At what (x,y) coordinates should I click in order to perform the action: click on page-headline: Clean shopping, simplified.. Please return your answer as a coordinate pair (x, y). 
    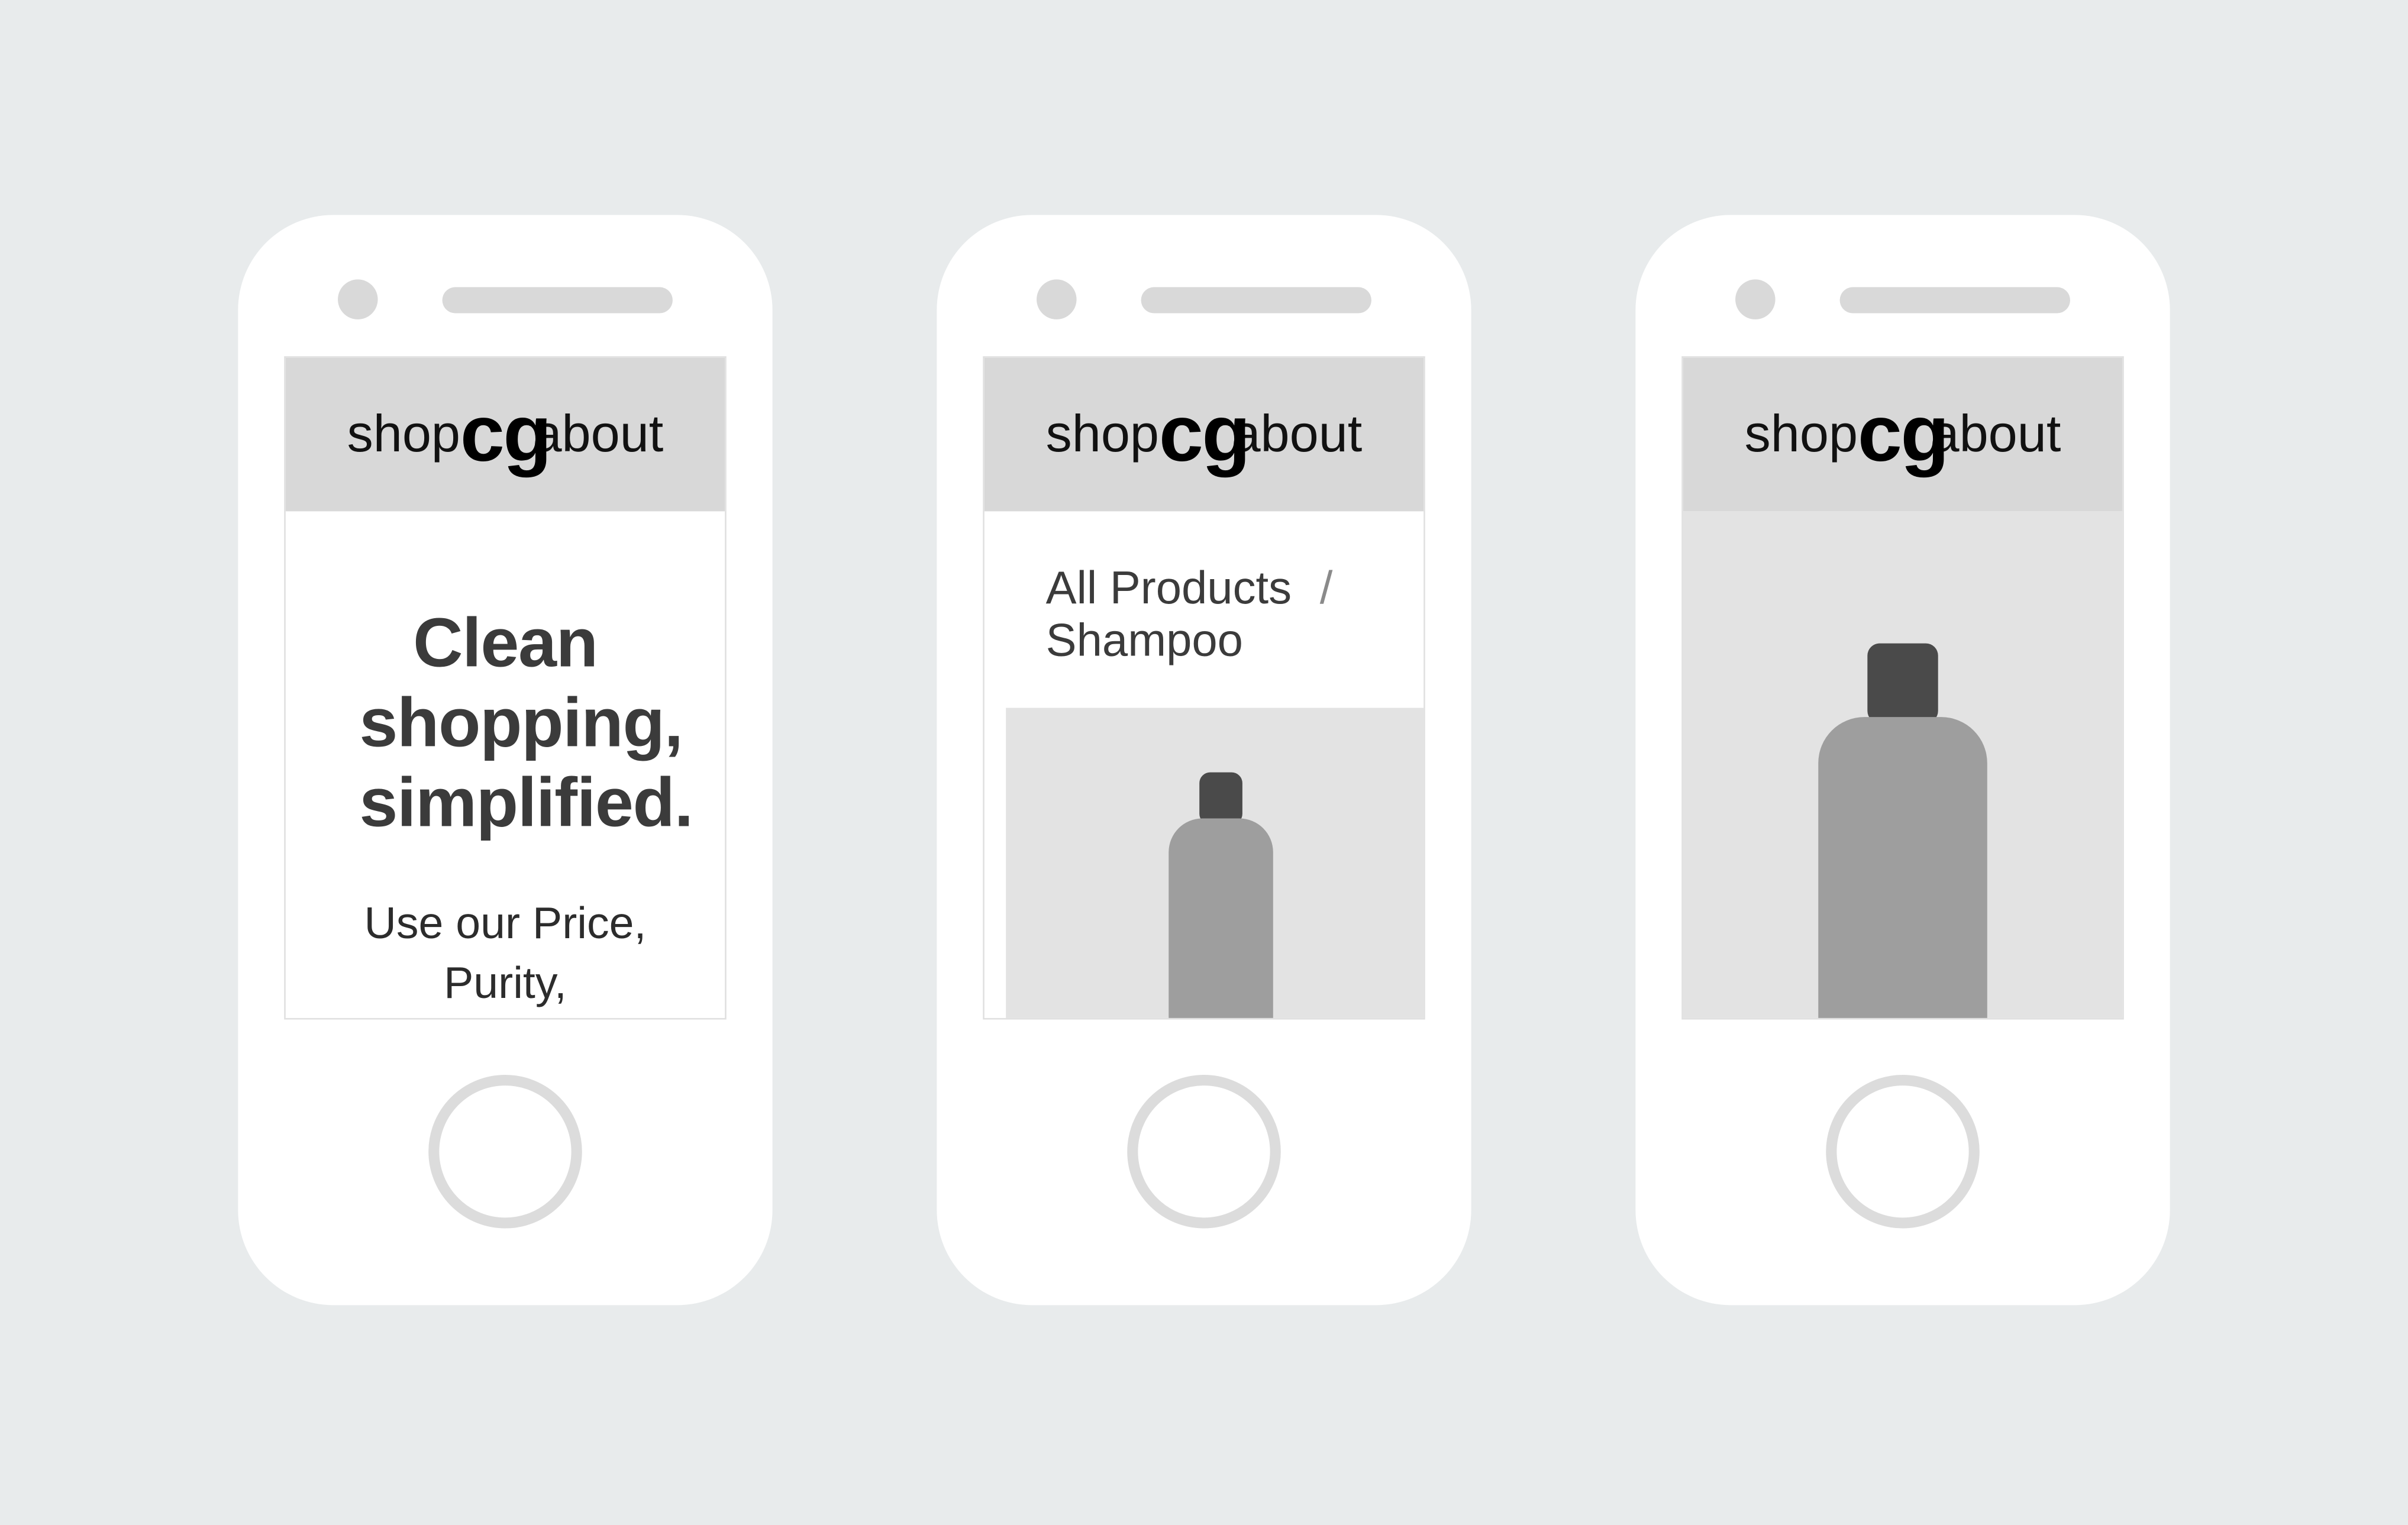
    Looking at the image, I should click on (526, 722).